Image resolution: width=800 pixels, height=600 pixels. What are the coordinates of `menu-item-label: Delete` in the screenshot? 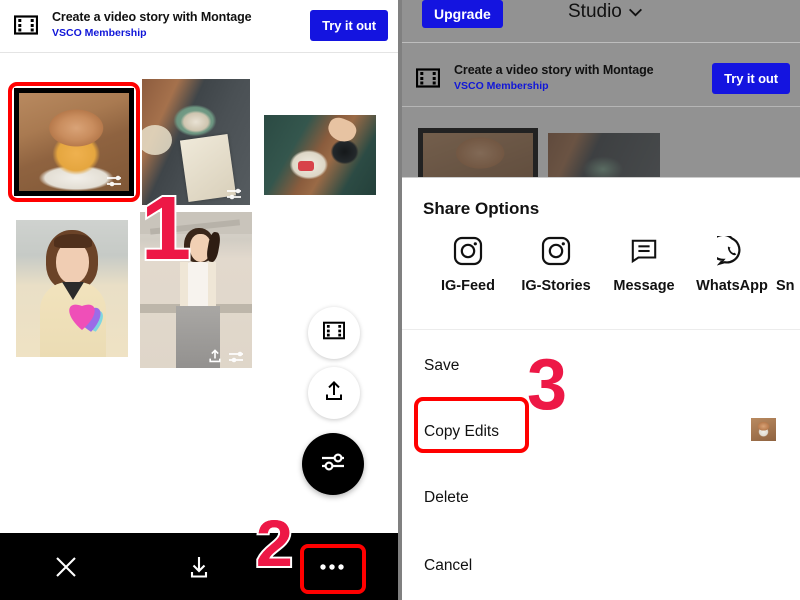 It's located at (446, 497).